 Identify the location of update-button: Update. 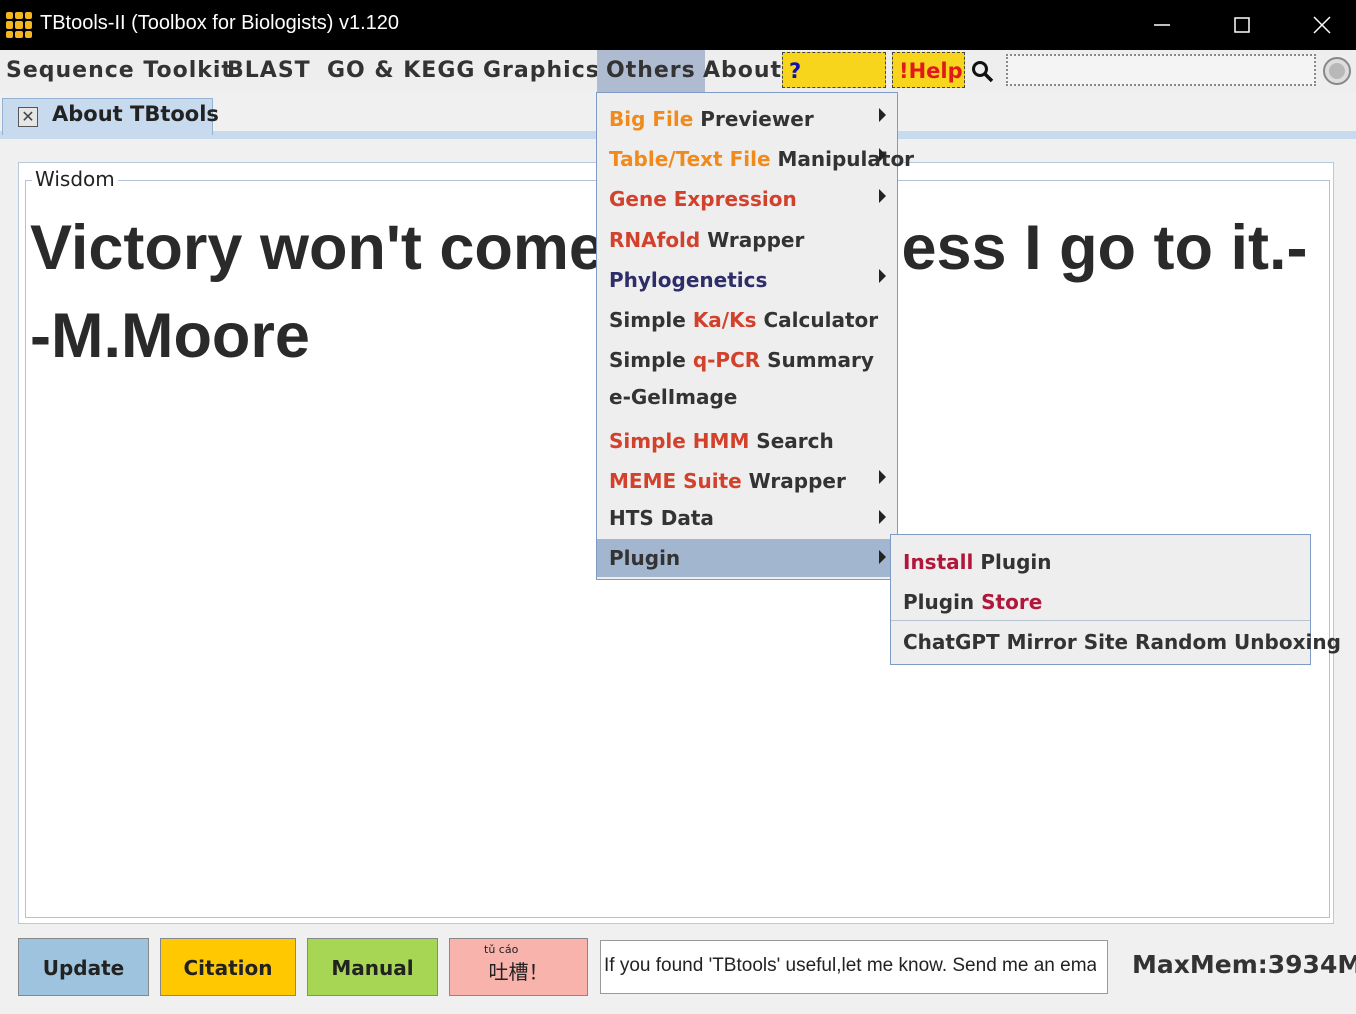
(83, 967).